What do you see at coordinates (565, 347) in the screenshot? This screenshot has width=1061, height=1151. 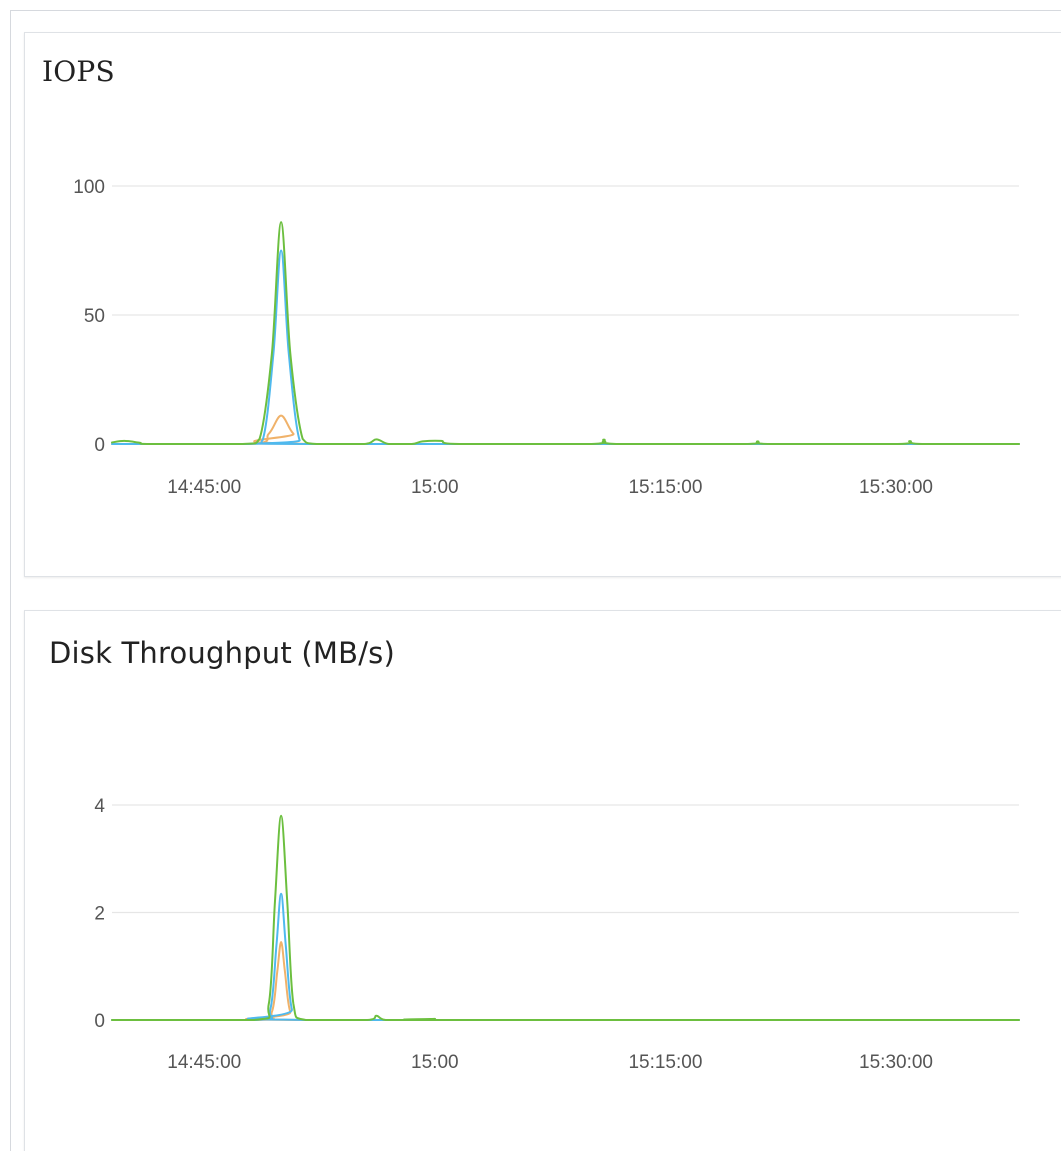 I see `iops-series-read-line` at bounding box center [565, 347].